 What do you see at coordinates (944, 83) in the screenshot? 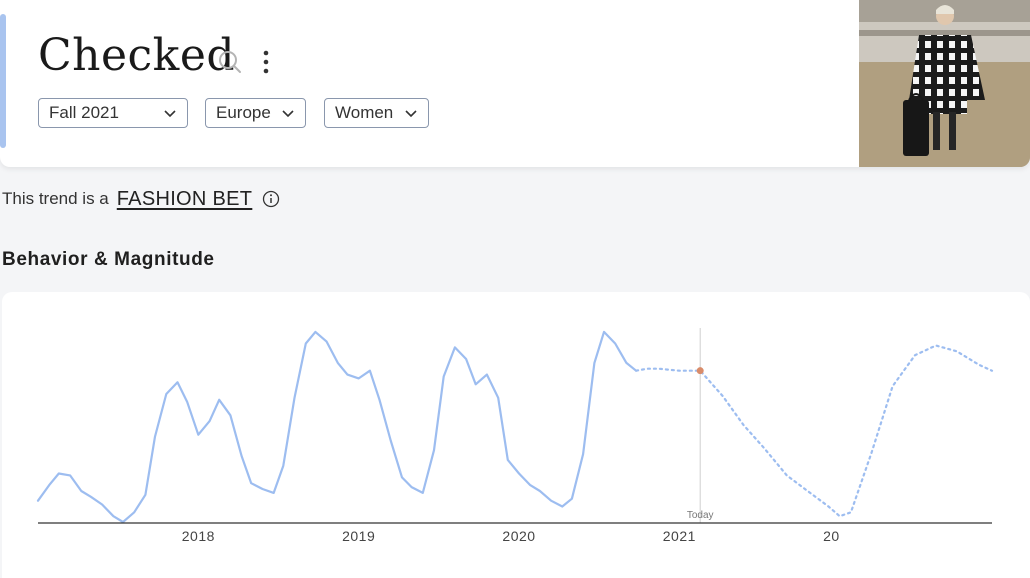
I see `trend-photo` at bounding box center [944, 83].